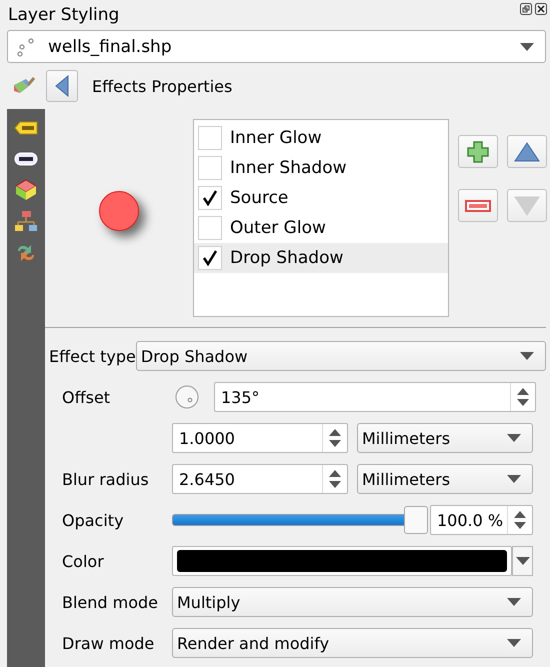  I want to click on opacity-slider, so click(300, 520).